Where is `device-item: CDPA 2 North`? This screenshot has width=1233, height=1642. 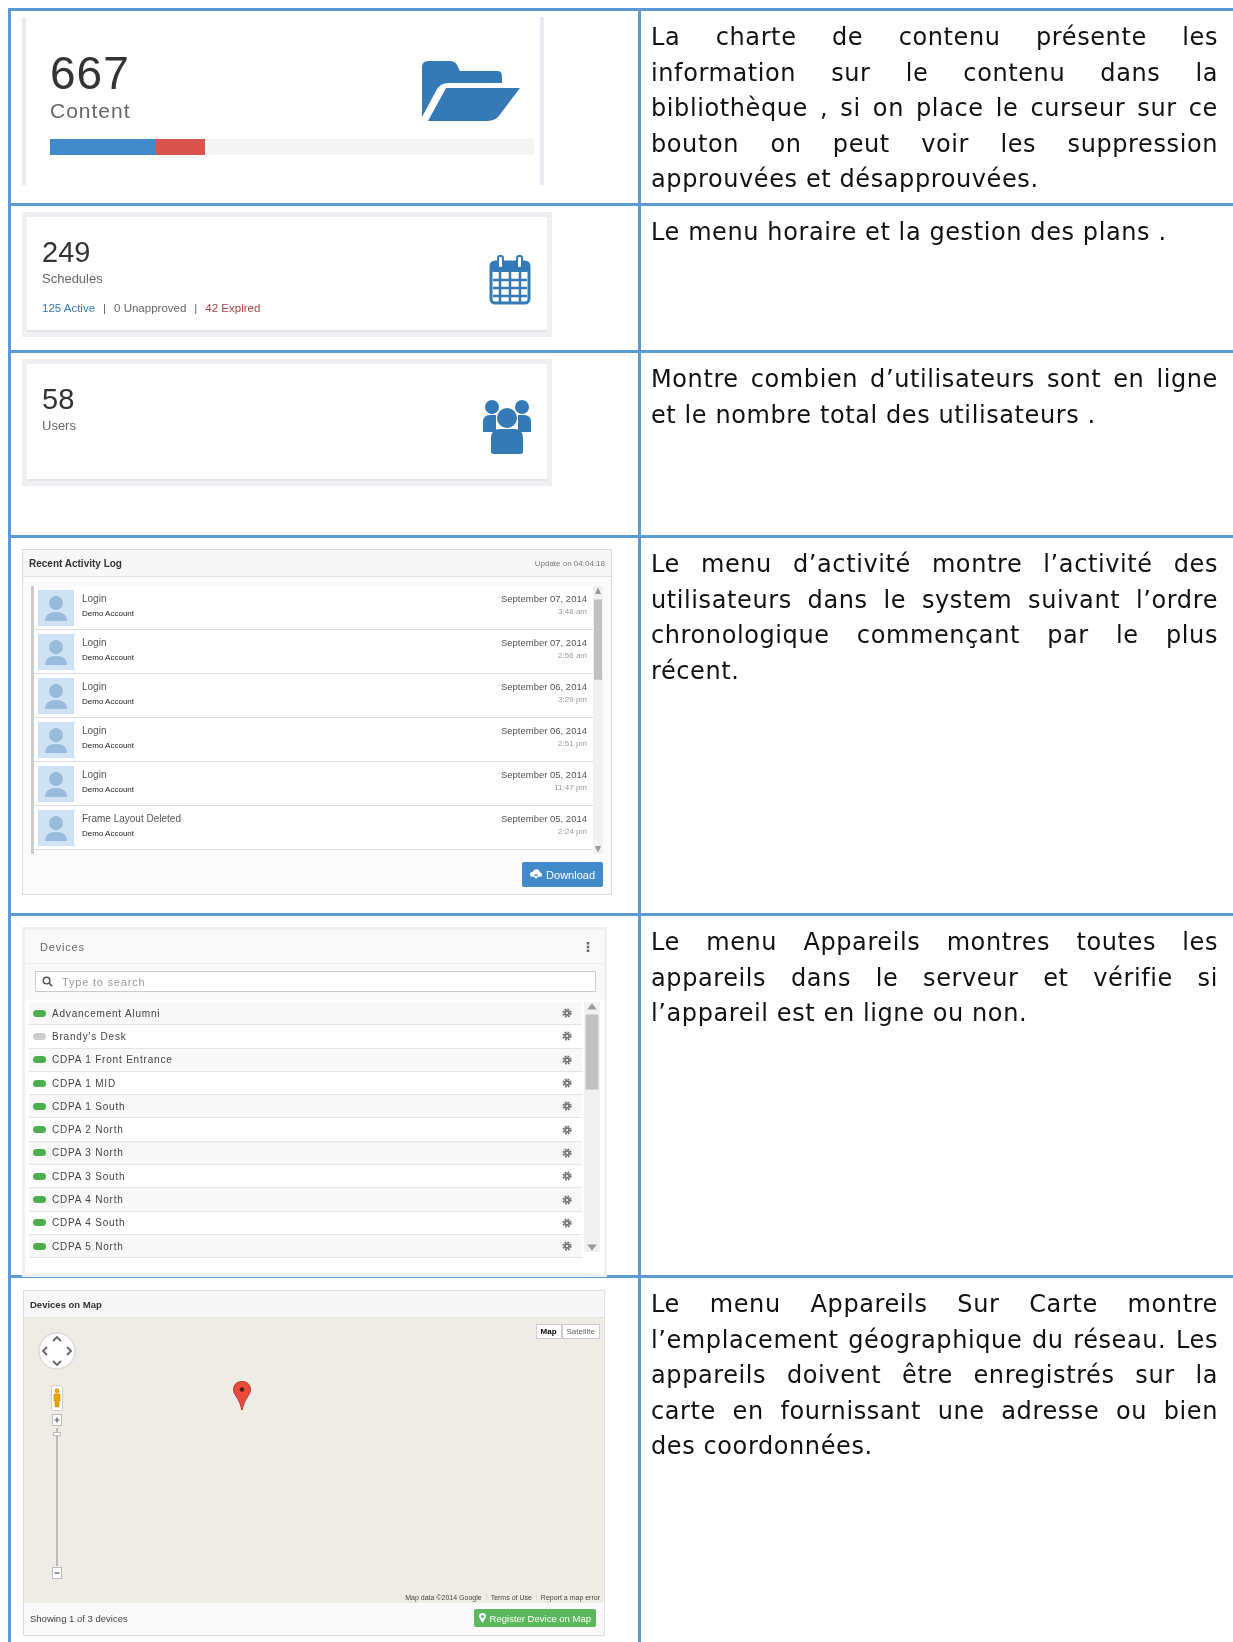
device-item: CDPA 2 North is located at coordinates (305, 1130).